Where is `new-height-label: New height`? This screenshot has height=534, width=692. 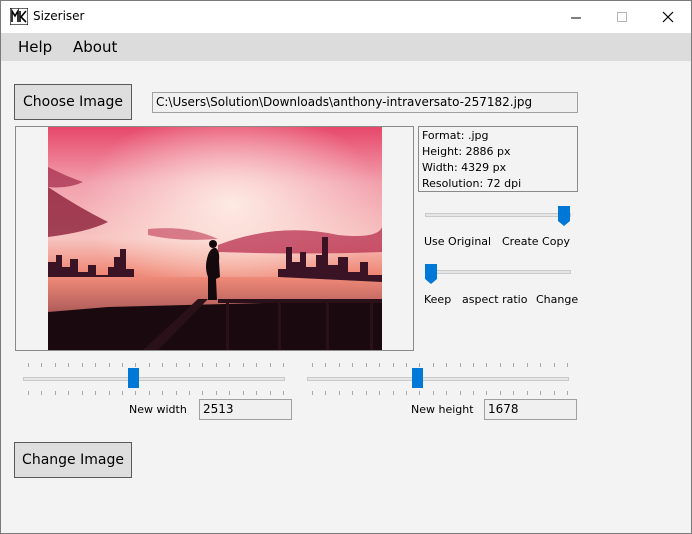 new-height-label: New height is located at coordinates (442, 409).